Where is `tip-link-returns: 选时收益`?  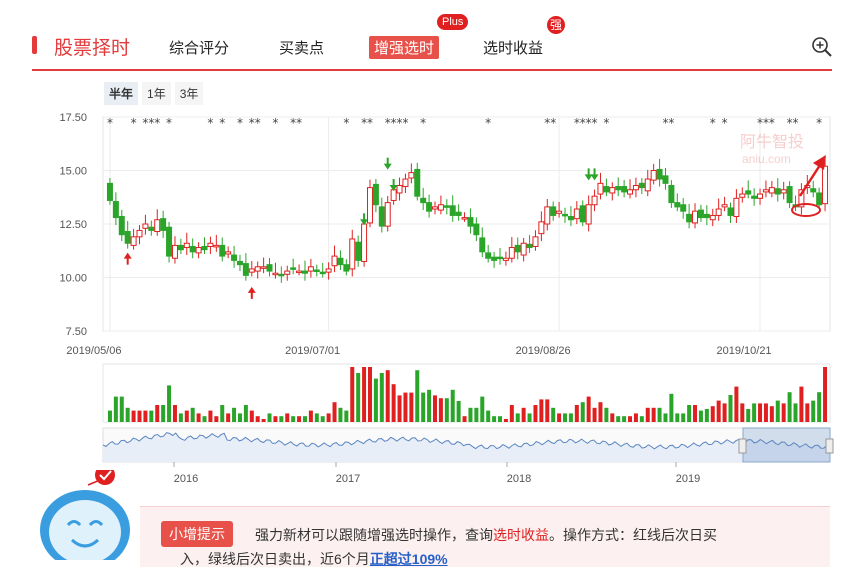
tip-link-returns: 选时收益 is located at coordinates (521, 535).